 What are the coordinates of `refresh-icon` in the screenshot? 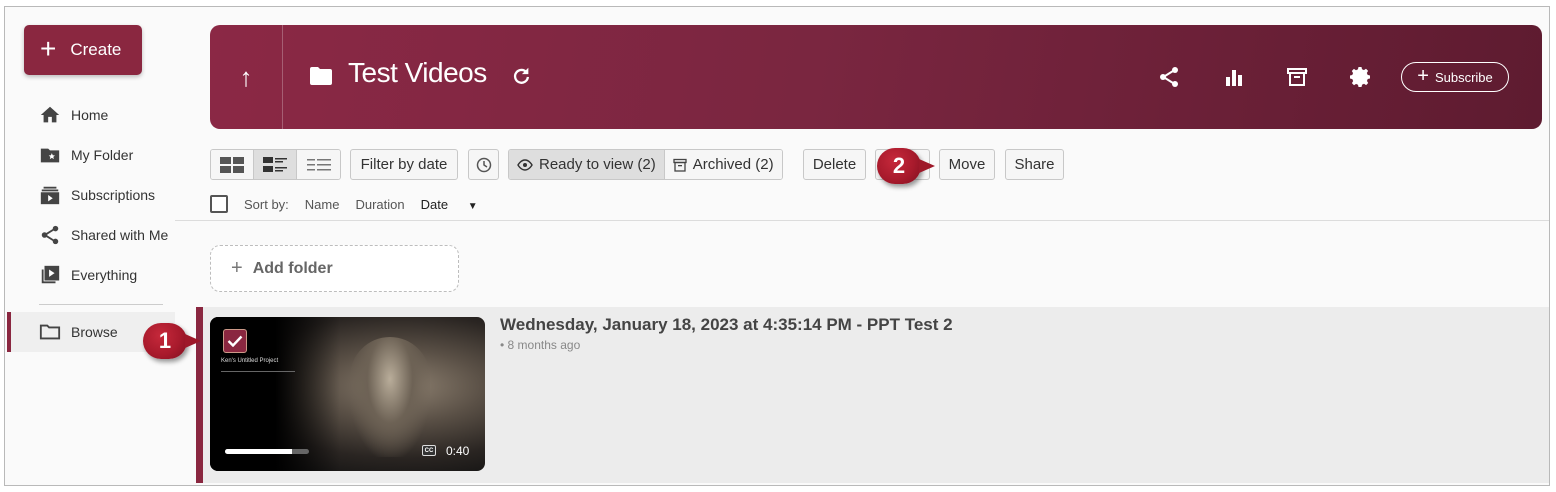 It's located at (521, 76).